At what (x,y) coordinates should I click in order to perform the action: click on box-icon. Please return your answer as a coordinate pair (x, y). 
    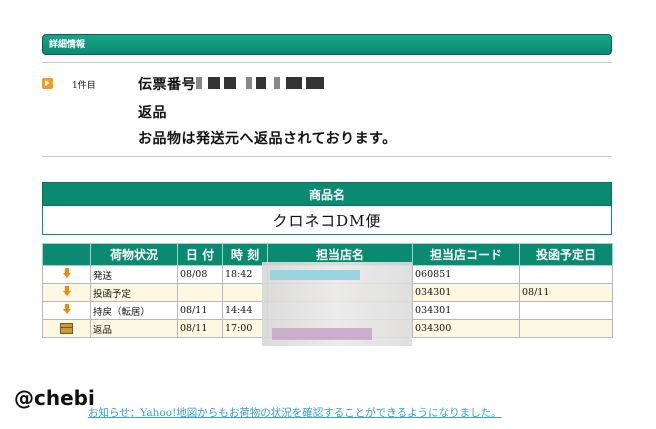
    Looking at the image, I should click on (66, 328).